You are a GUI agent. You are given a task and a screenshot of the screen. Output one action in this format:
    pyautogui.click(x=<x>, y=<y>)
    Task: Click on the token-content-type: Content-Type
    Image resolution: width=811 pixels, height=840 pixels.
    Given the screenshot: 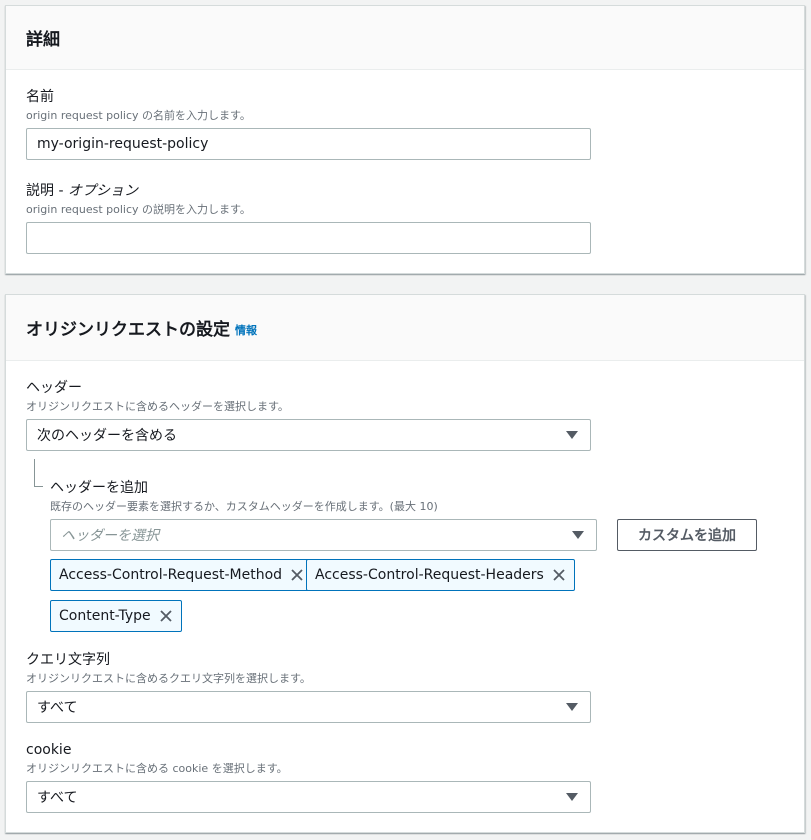 What is the action you would take?
    pyautogui.click(x=116, y=616)
    